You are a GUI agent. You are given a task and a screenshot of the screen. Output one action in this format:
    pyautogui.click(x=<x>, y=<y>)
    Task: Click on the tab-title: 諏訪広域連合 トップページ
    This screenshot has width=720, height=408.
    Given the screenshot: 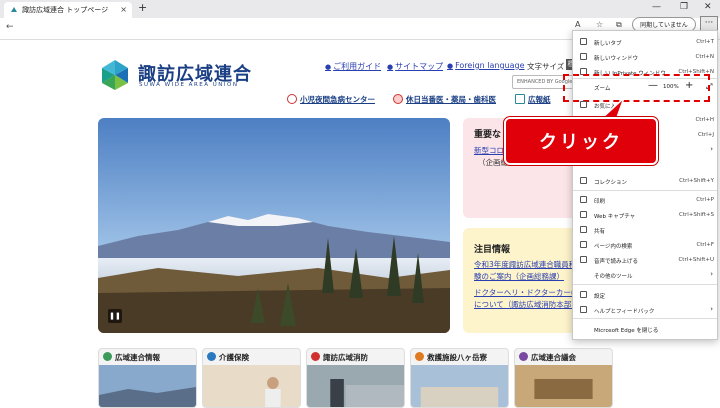 What is the action you would take?
    pyautogui.click(x=65, y=10)
    